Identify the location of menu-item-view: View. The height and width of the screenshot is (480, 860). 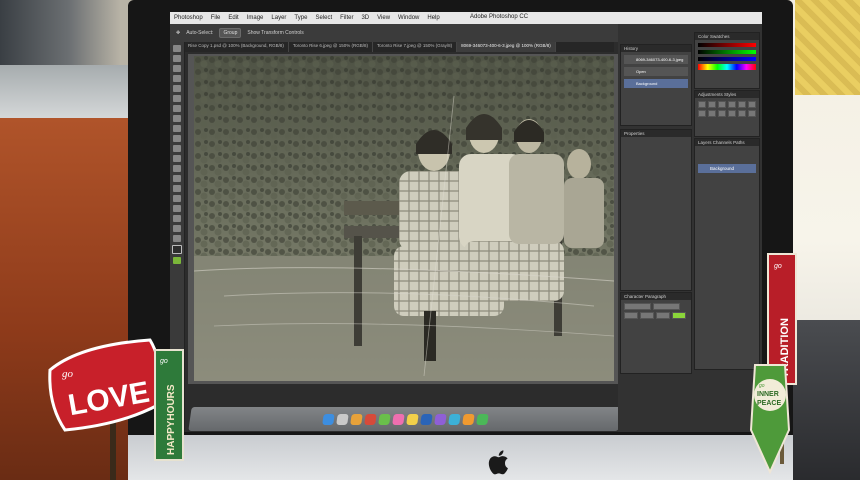
(383, 18).